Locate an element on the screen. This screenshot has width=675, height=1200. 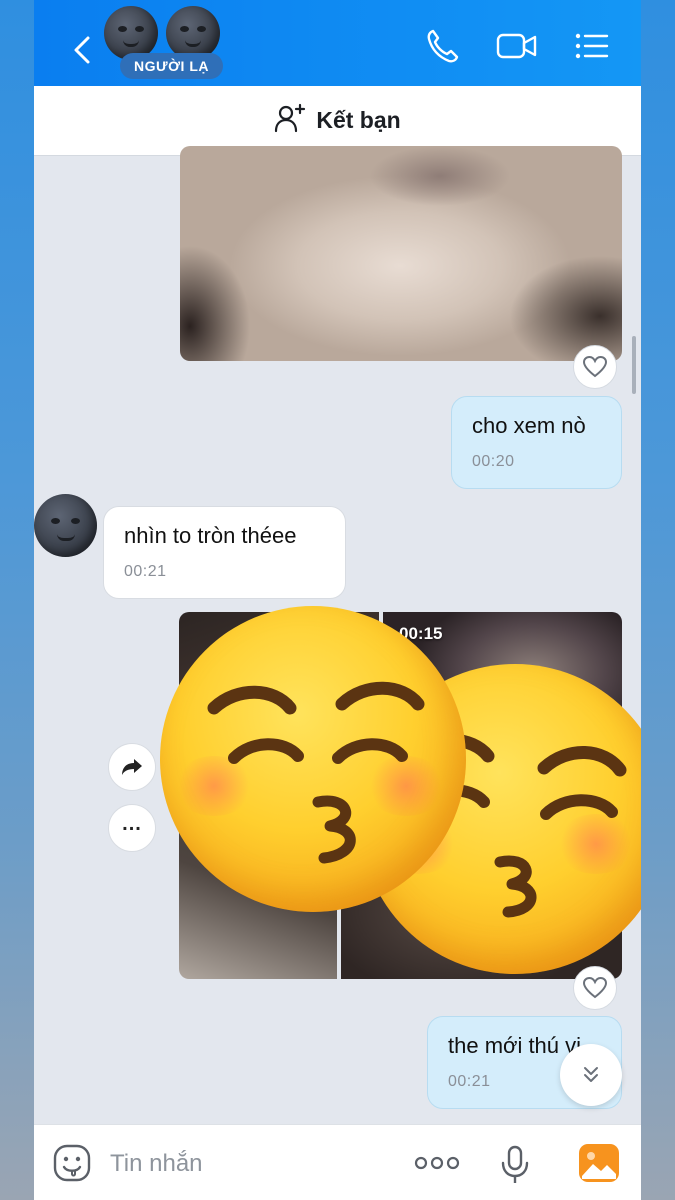
message-bubble: cho xem nò 00:20 is located at coordinates (536, 442).